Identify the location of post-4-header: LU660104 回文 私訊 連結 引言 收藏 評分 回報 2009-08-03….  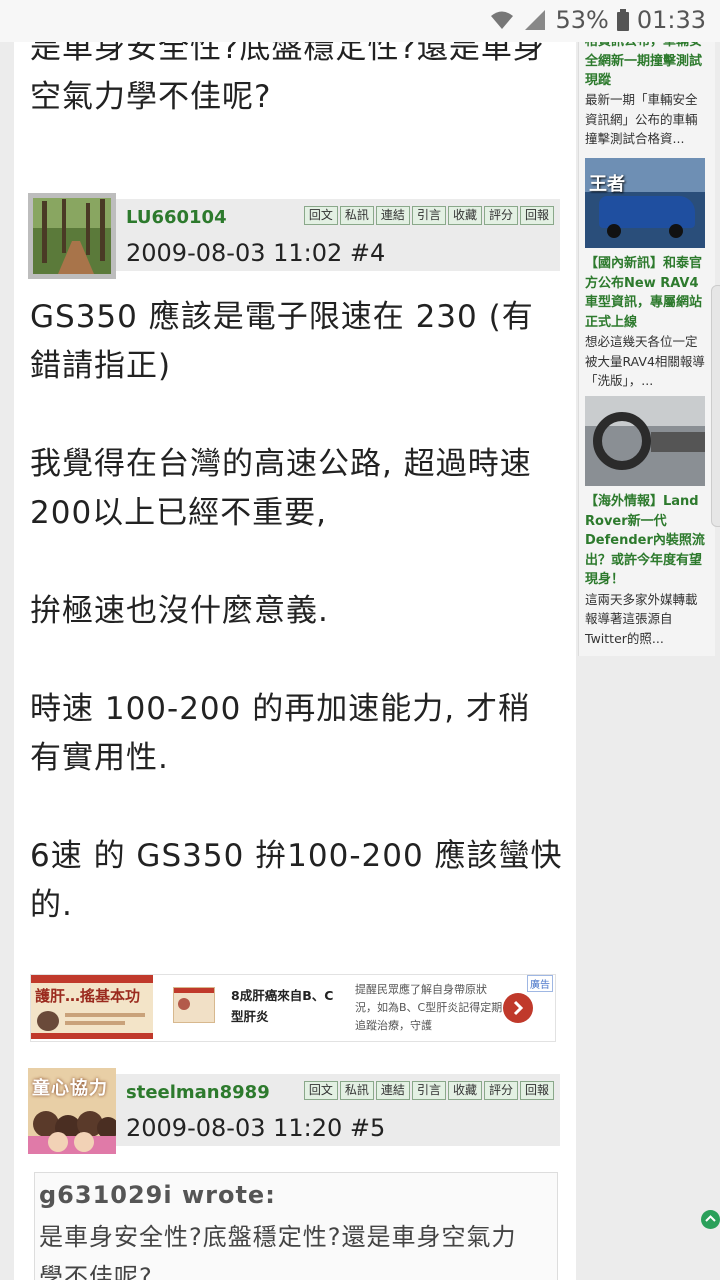
(294, 236).